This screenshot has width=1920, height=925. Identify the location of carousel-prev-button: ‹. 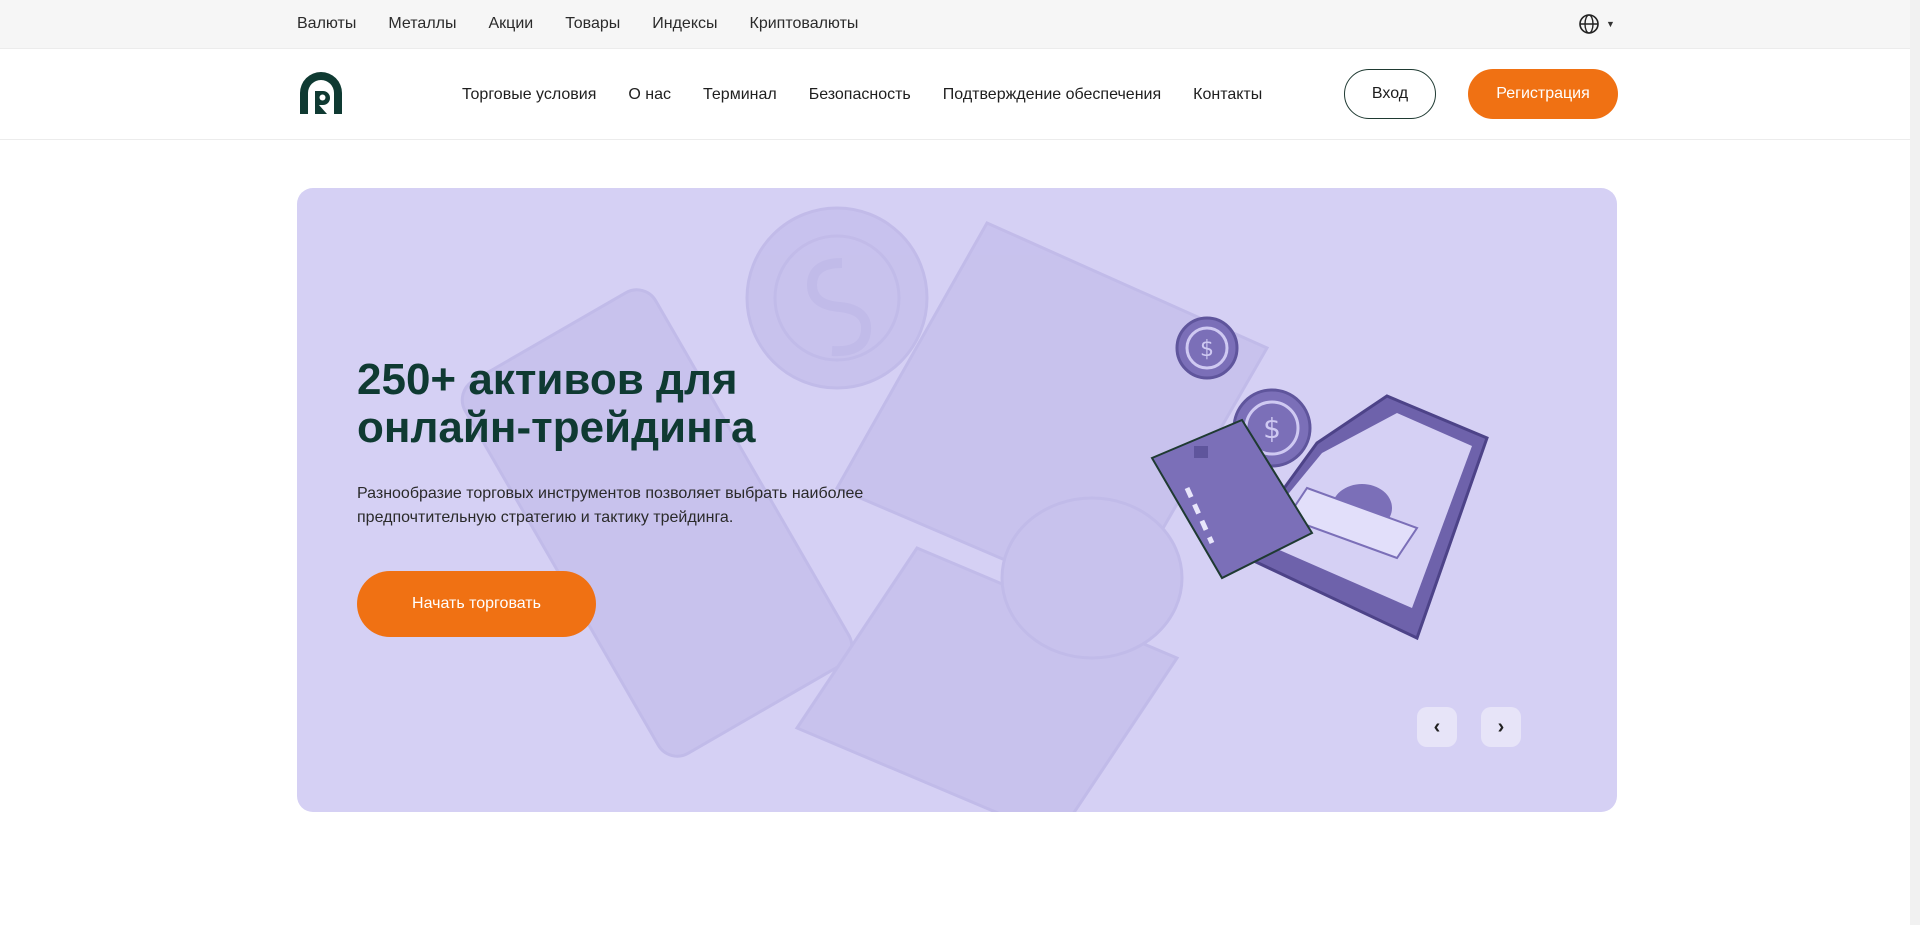
(1437, 727).